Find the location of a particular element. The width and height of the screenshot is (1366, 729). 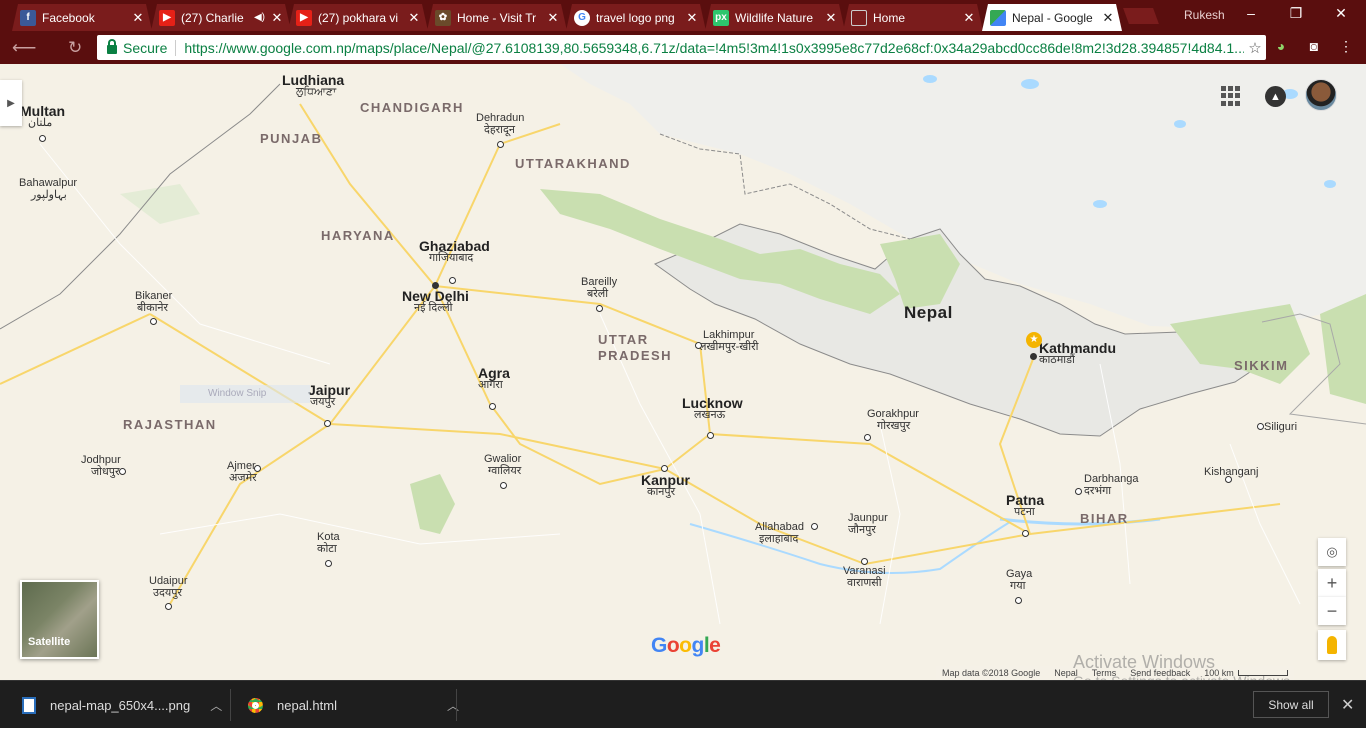

tab-facebook: f Facebook ✕ is located at coordinates (82, 17).